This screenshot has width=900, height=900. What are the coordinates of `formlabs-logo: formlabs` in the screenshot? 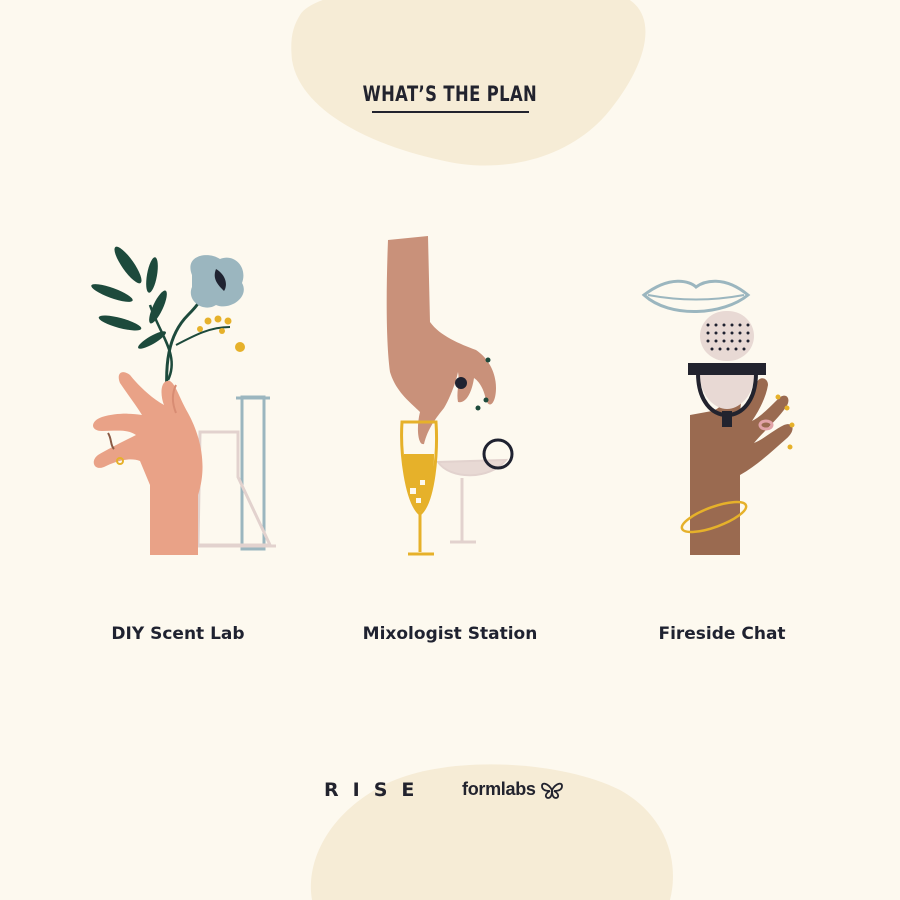 It's located at (513, 789).